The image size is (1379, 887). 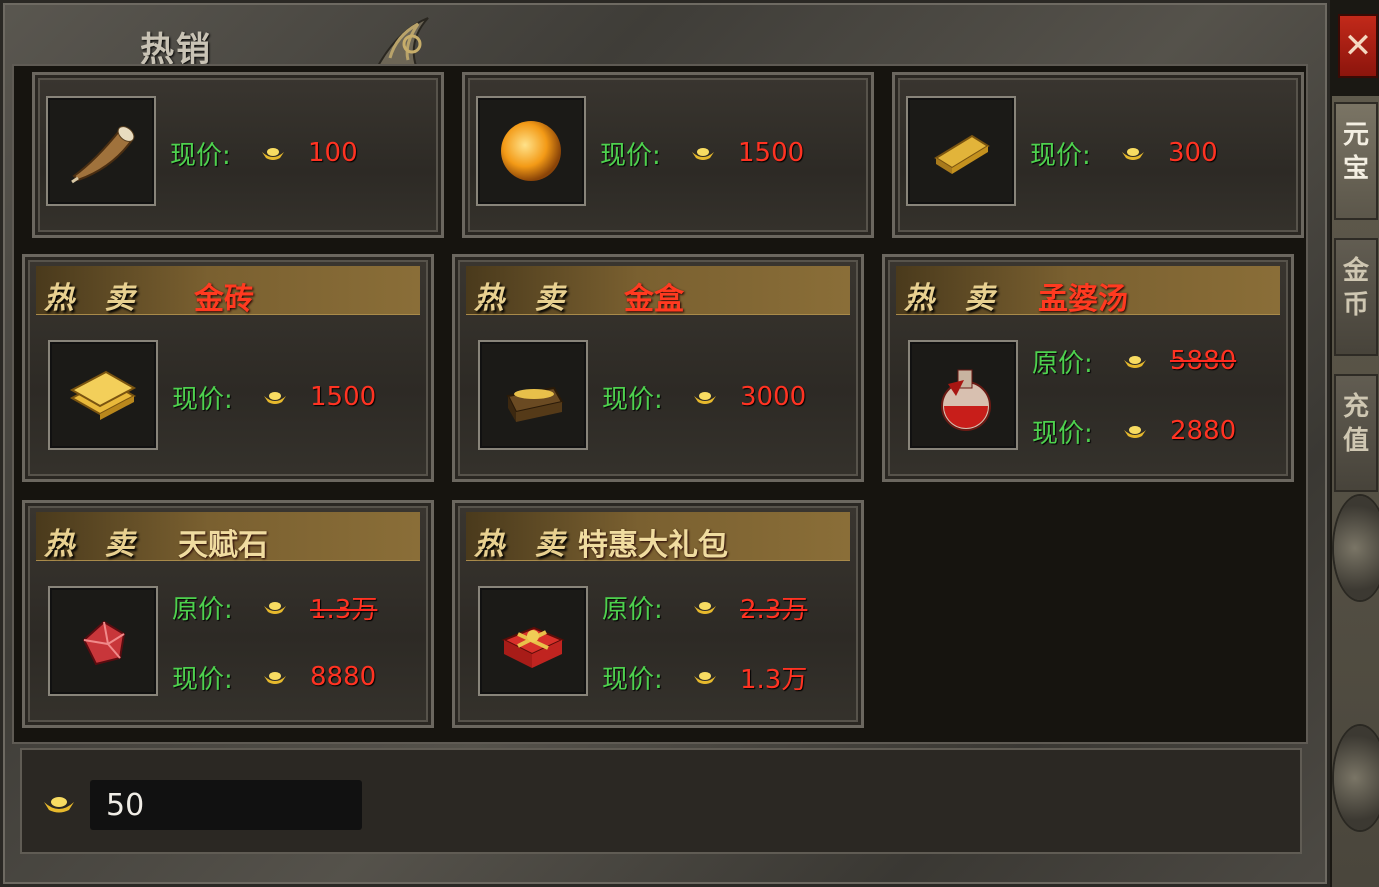 I want to click on shop-item-card: 热 卖 孟婆汤 原价: 5880 现价: 2880, so click(x=1088, y=368).